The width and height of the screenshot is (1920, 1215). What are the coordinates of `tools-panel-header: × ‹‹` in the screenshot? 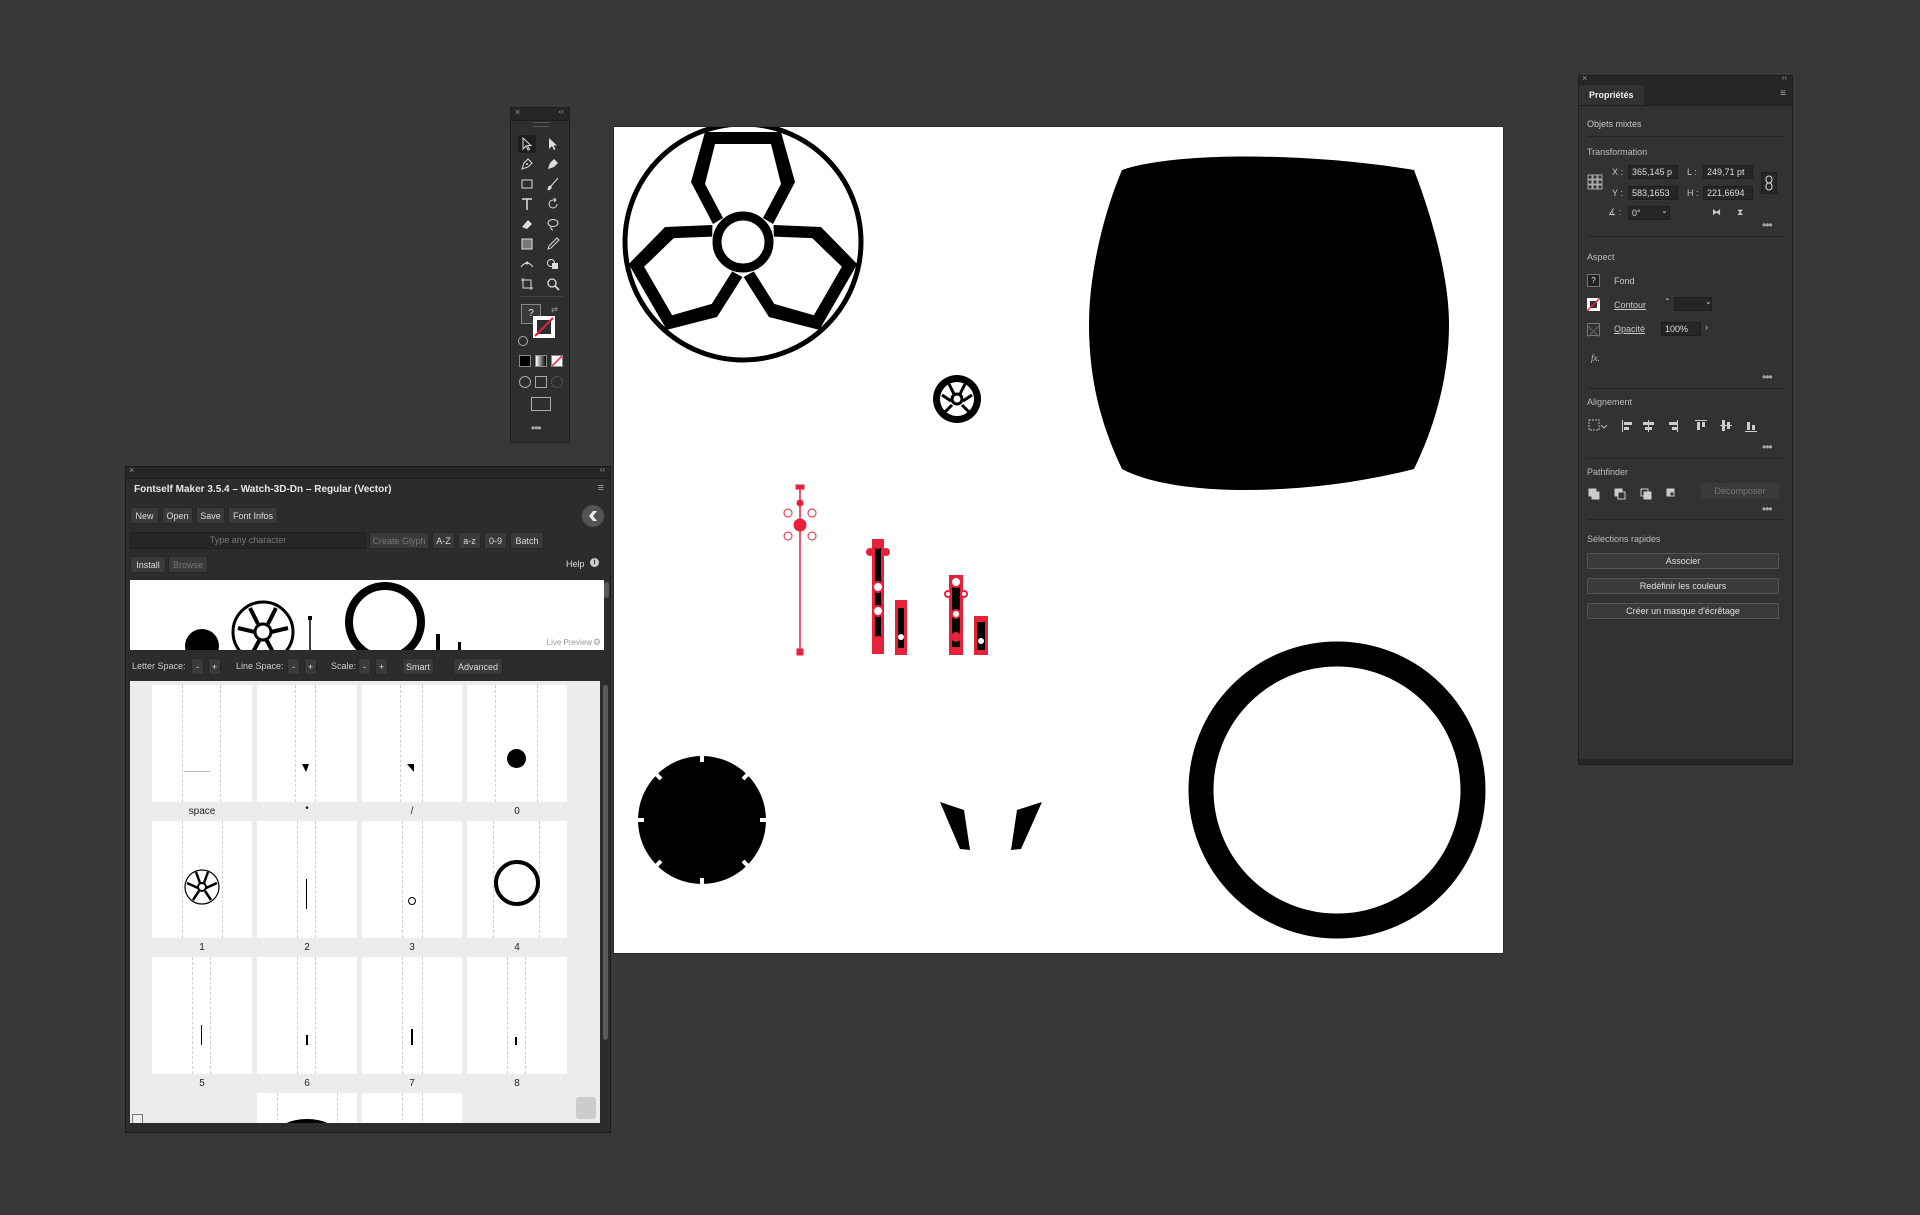 It's located at (540, 114).